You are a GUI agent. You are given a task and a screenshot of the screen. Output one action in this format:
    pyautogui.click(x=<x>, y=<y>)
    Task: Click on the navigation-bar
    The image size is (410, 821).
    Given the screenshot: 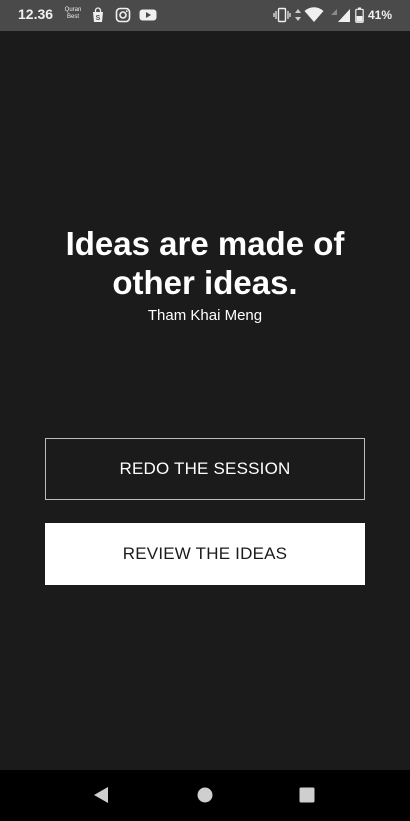 What is the action you would take?
    pyautogui.click(x=205, y=795)
    